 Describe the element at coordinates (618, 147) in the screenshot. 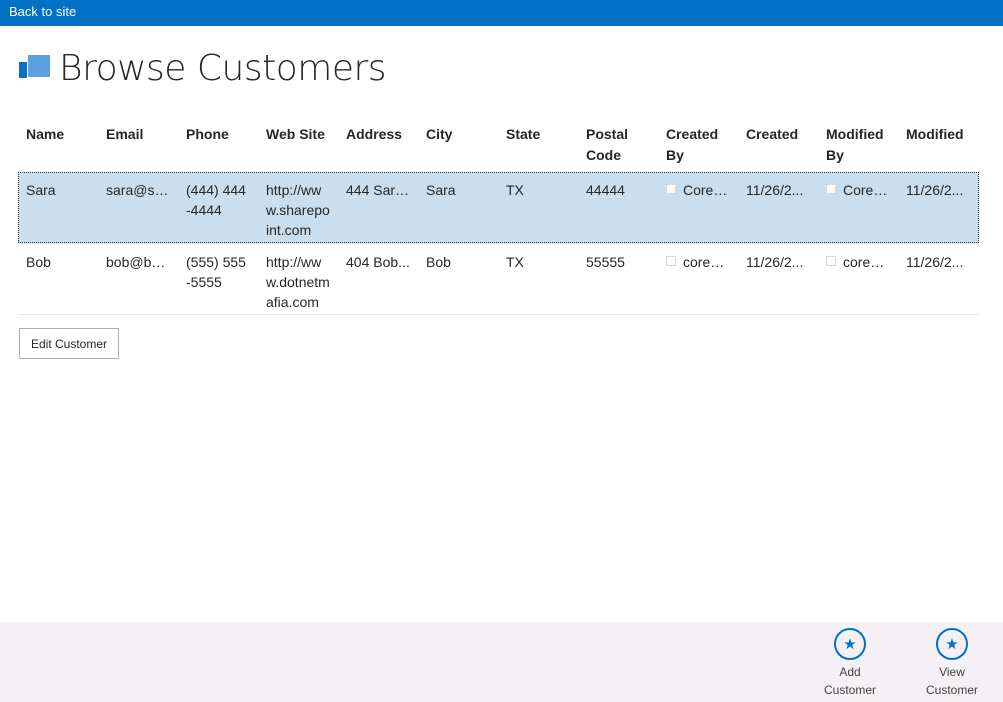

I see `column-header-postal-code: Postal Code` at that location.